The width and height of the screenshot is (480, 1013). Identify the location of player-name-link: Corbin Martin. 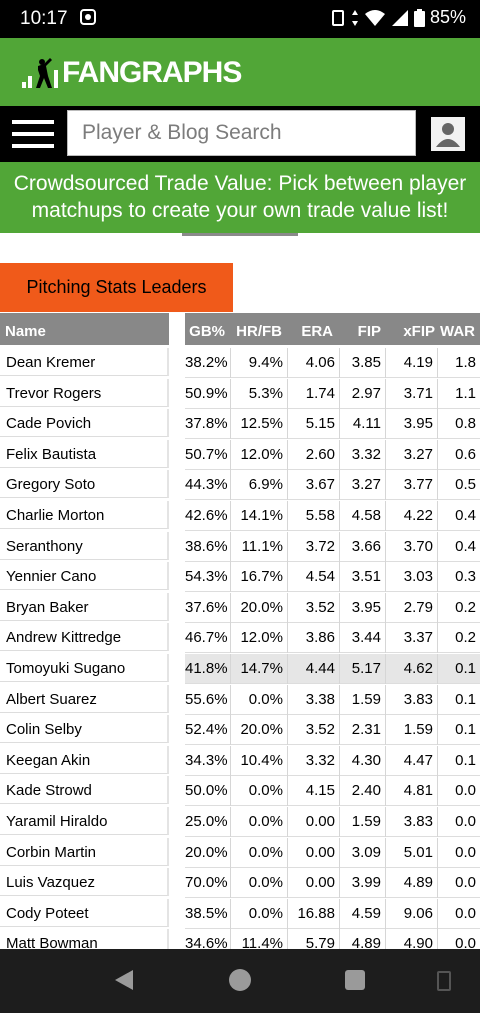
(84, 851).